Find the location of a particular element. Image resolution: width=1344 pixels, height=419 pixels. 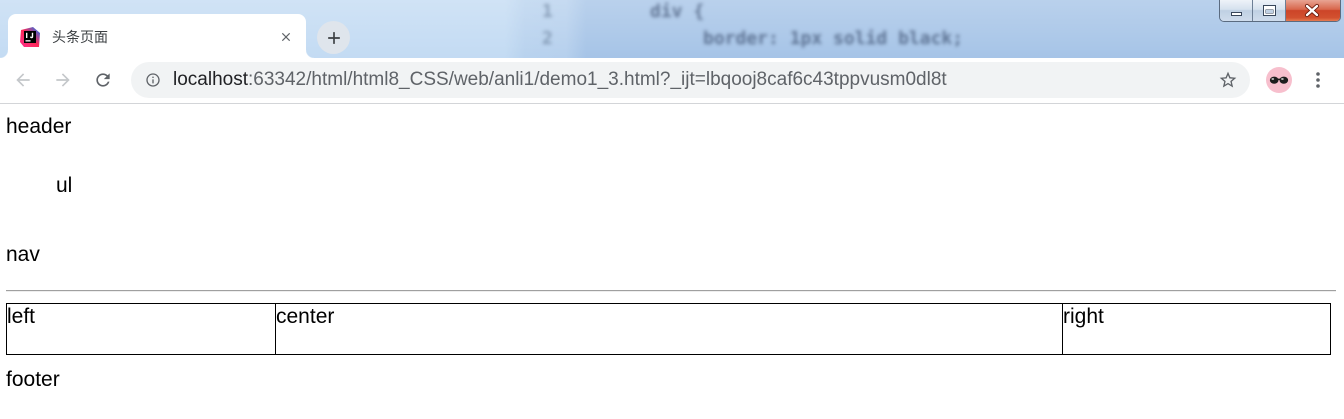

plus-icon is located at coordinates (333, 37).